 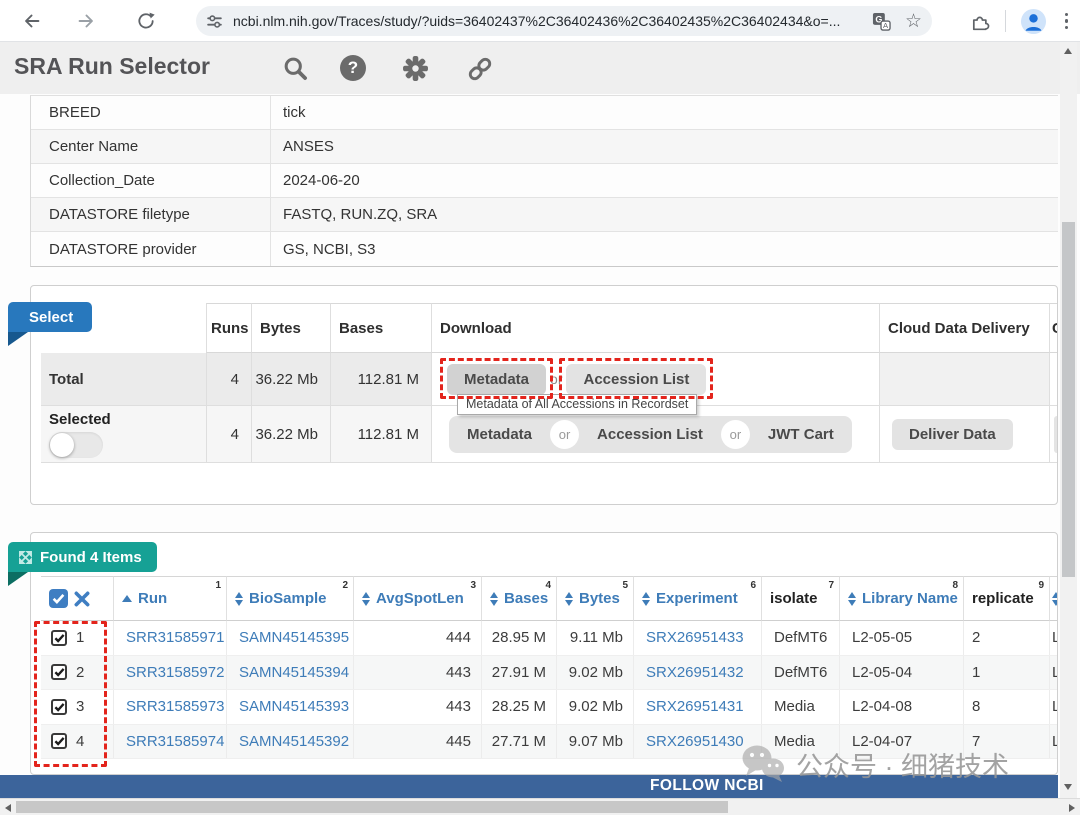 I want to click on settings-button, so click(x=415, y=71).